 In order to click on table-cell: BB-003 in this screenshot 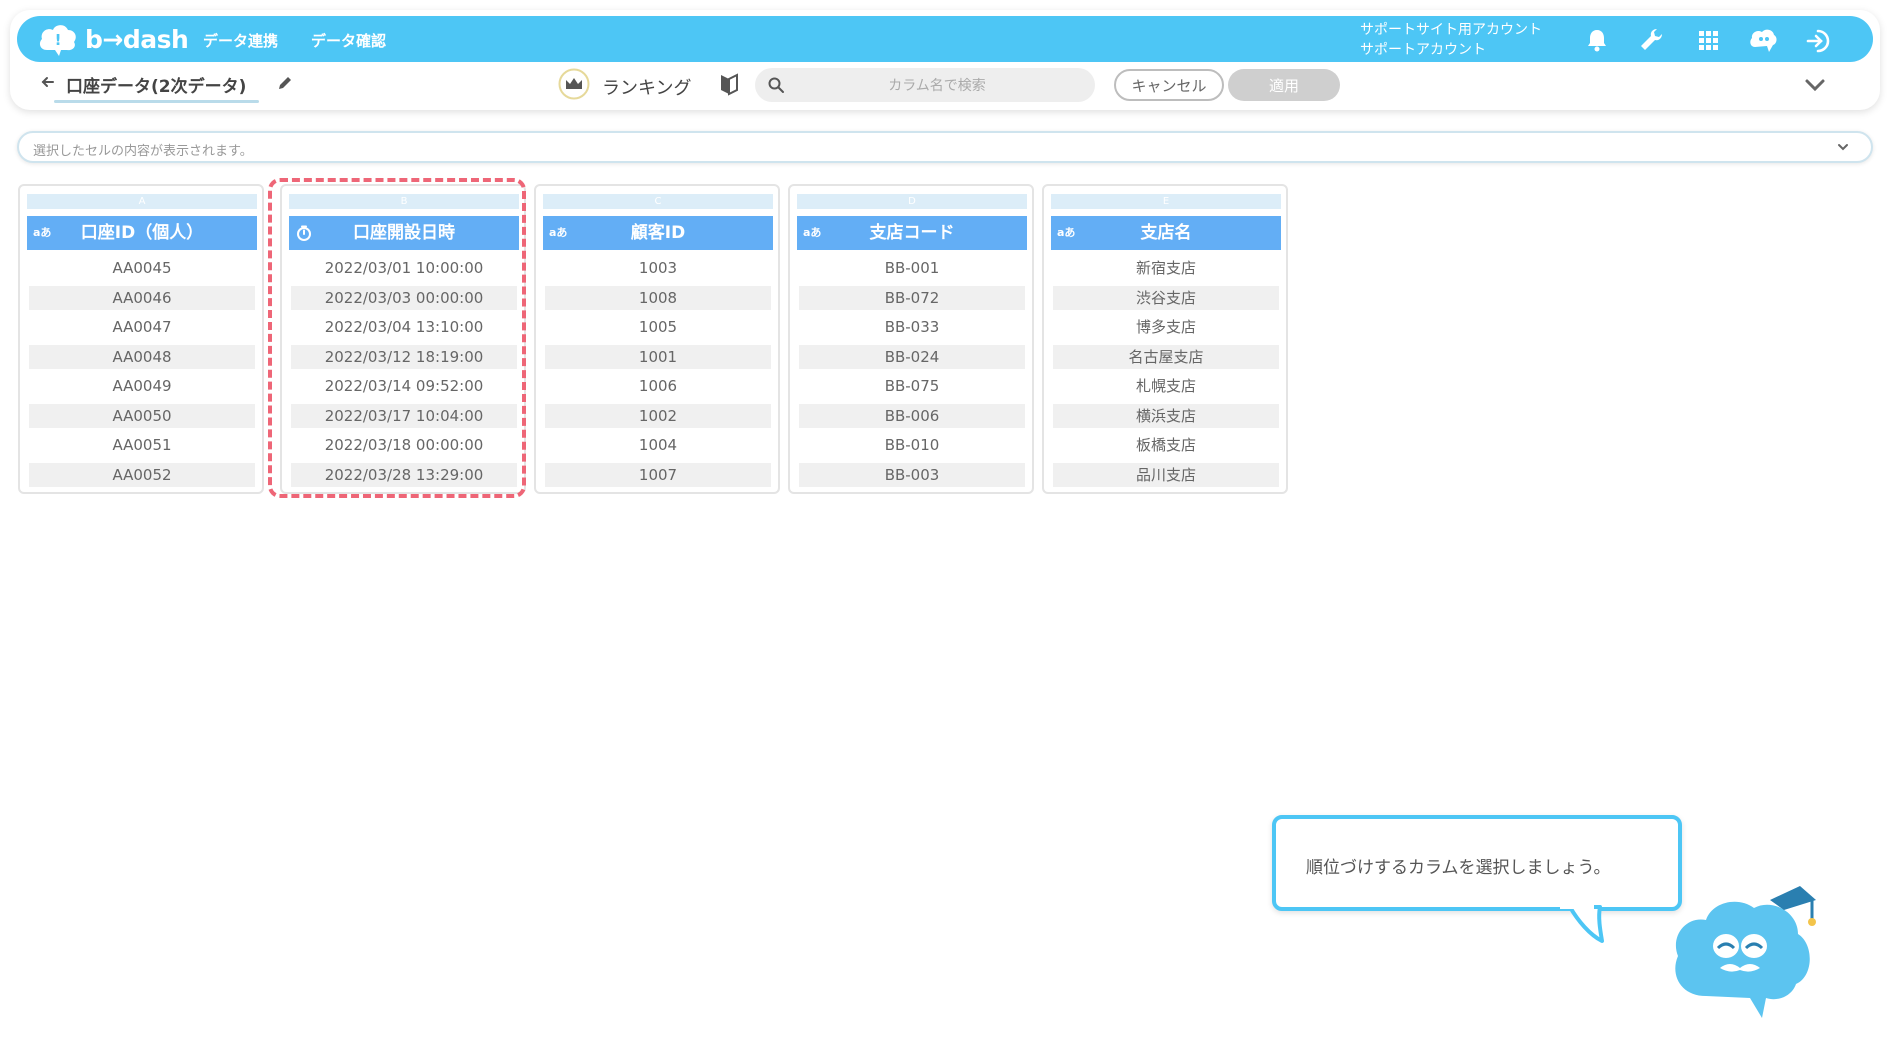, I will do `click(912, 474)`.